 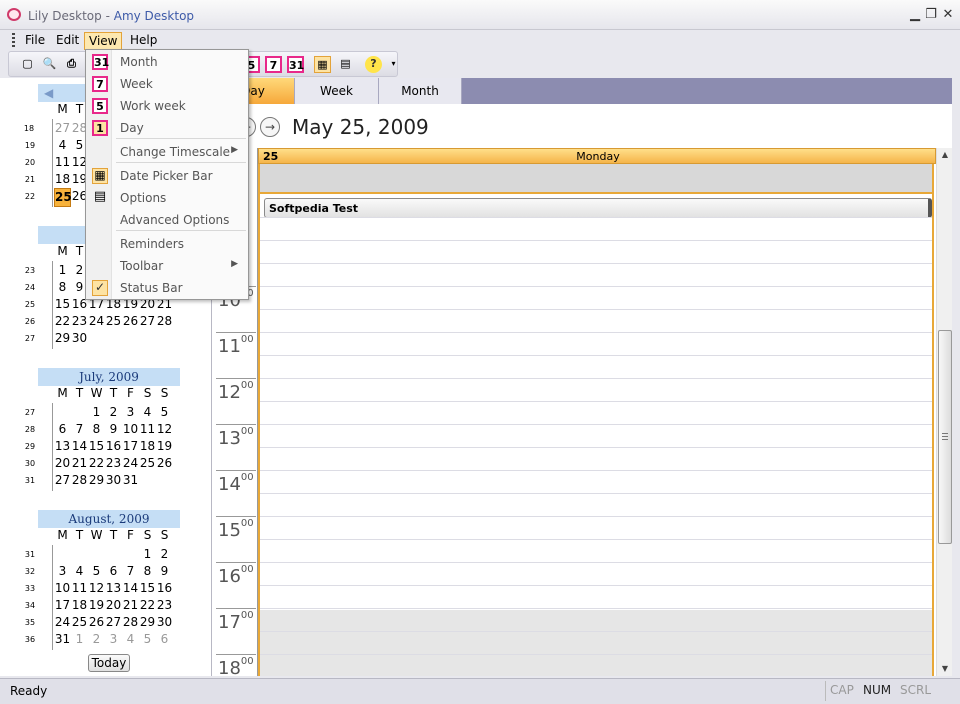 I want to click on prev-month-icon: ◀, so click(x=48, y=93).